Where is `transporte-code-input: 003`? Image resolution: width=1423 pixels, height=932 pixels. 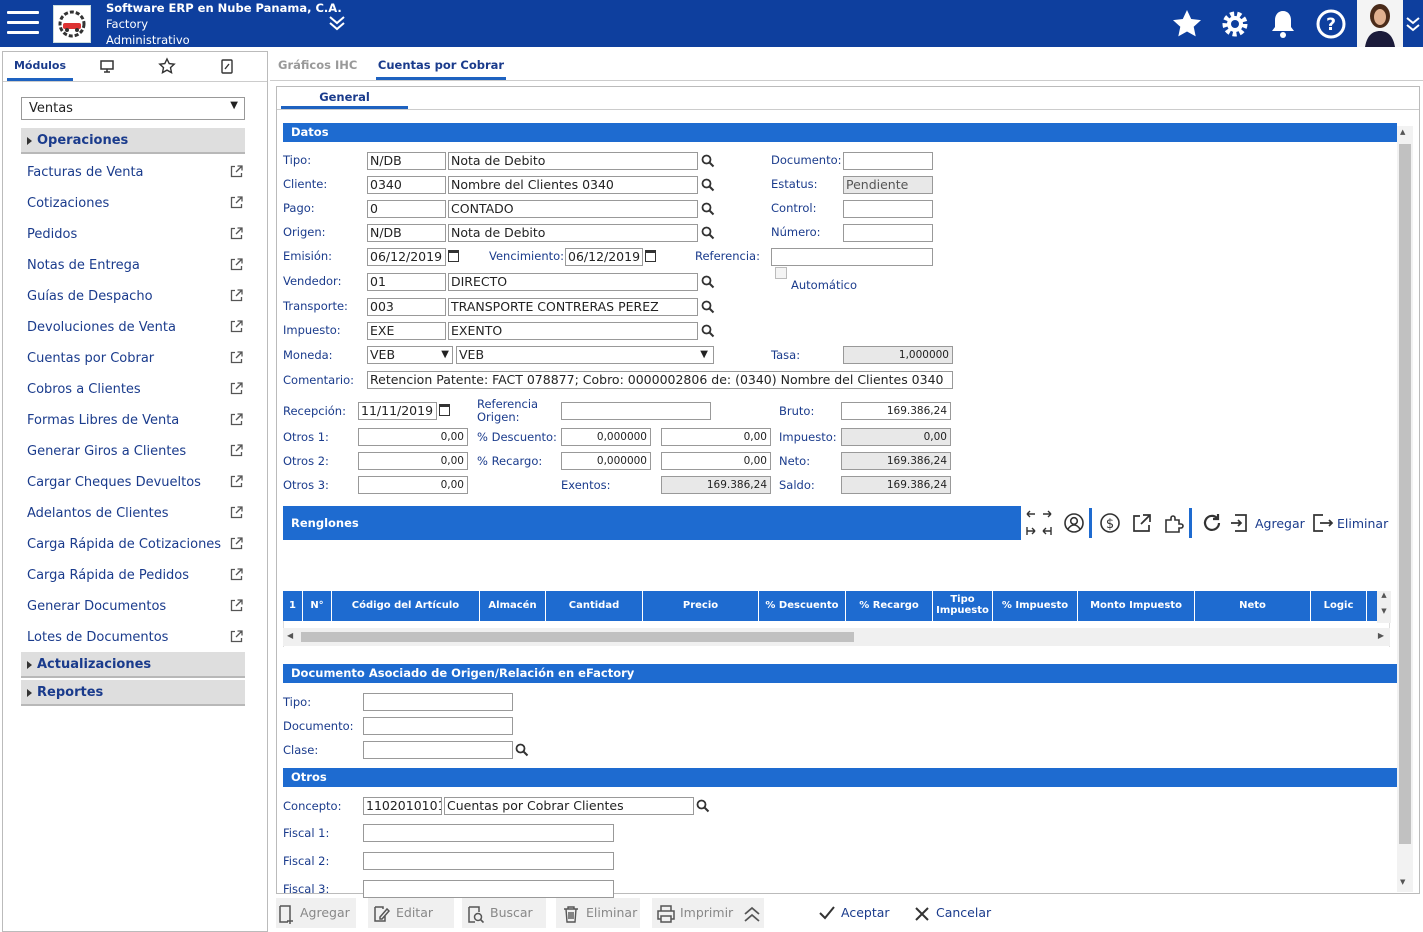 transporte-code-input: 003 is located at coordinates (406, 307).